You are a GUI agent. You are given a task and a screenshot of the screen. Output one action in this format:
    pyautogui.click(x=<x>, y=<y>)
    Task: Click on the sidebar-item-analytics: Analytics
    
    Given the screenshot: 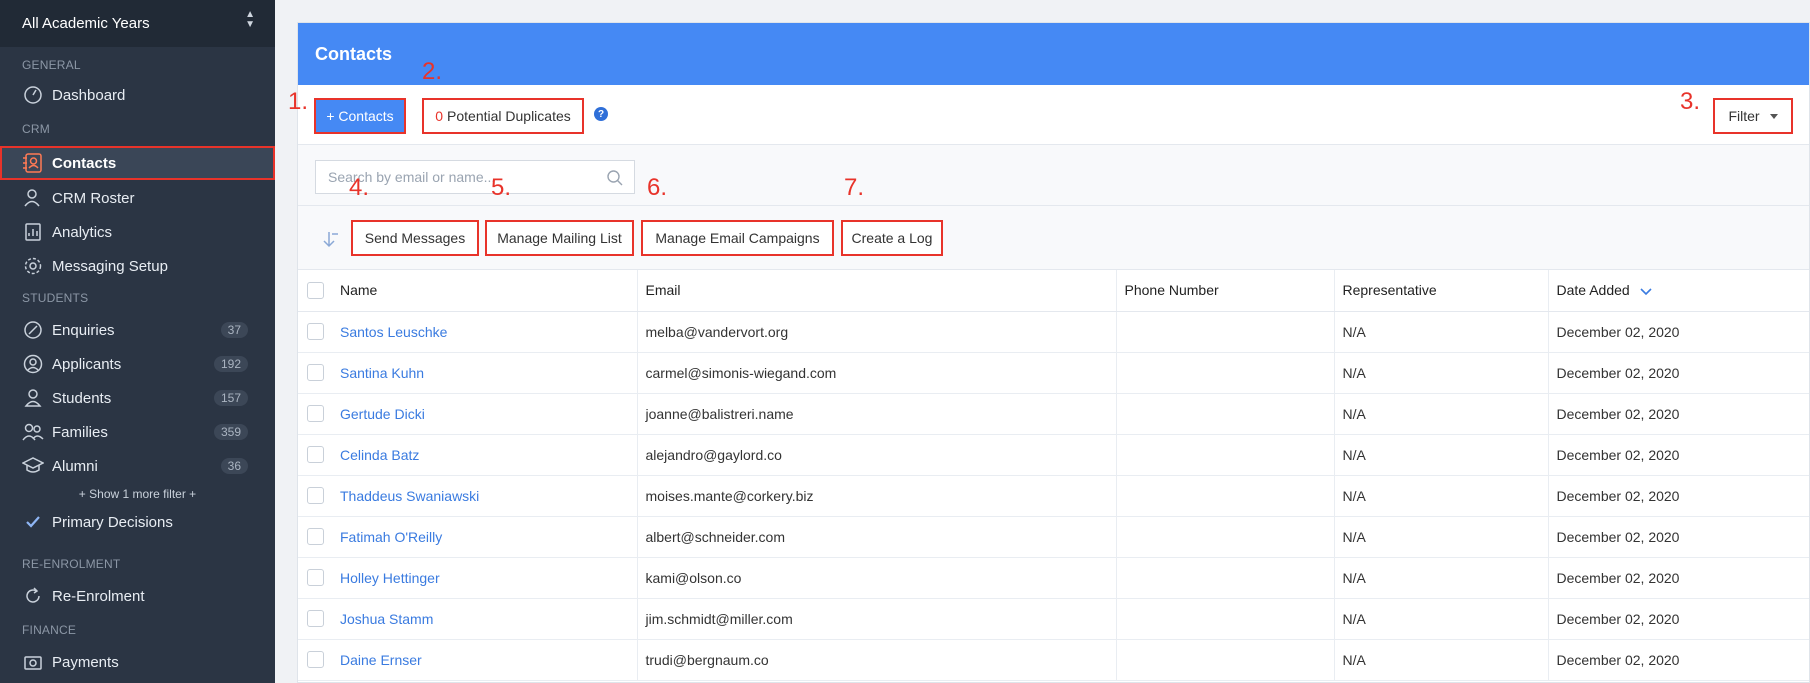 What is the action you would take?
    pyautogui.click(x=137, y=232)
    